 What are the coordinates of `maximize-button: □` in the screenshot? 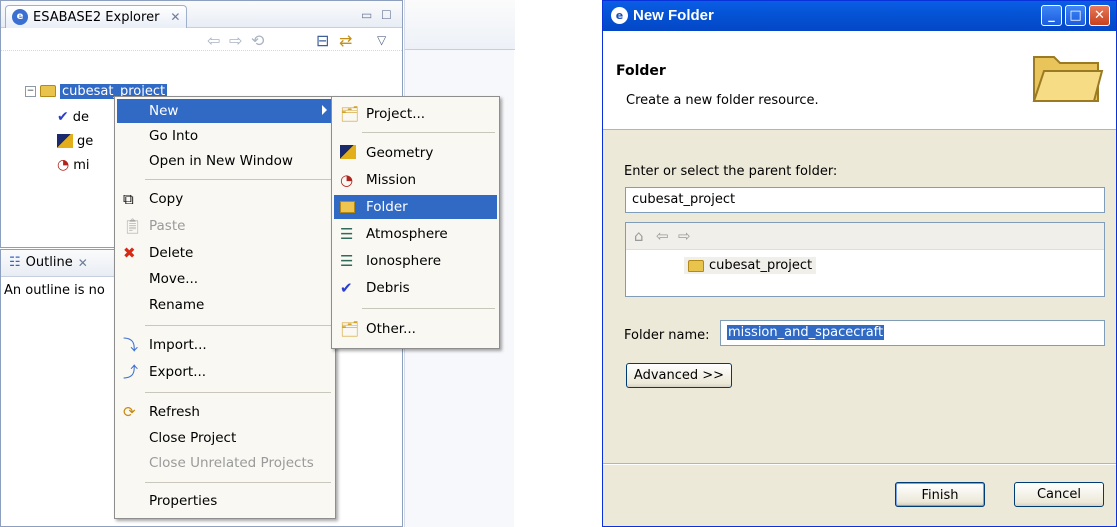 It's located at (1075, 15).